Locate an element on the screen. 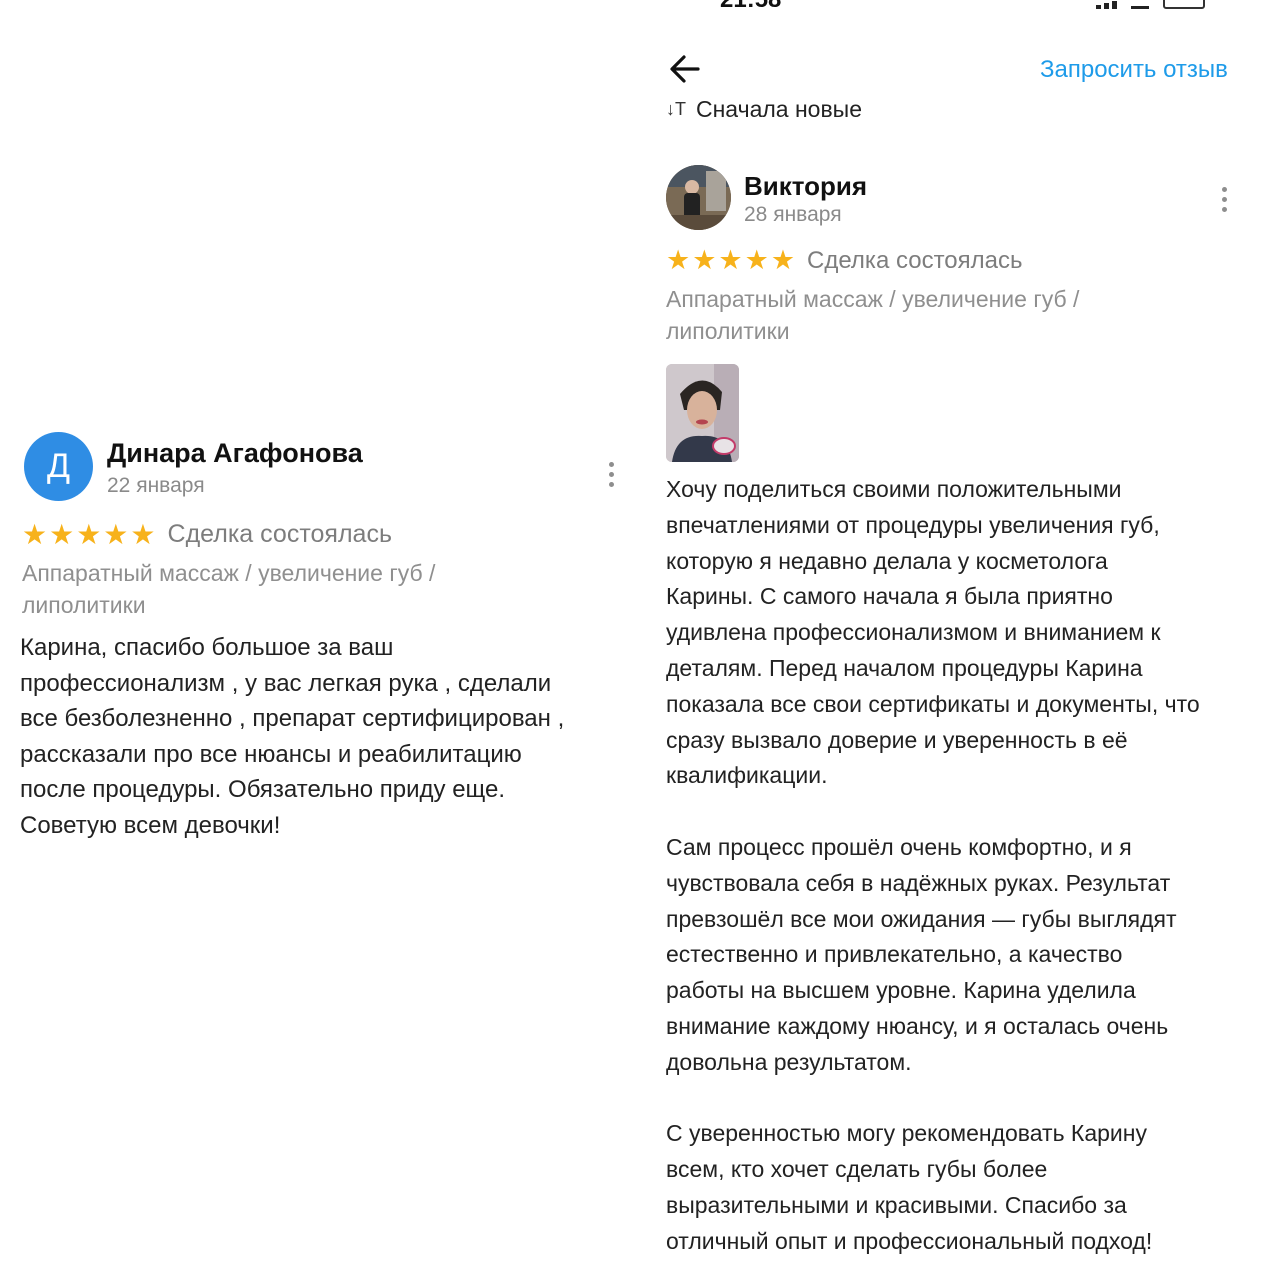 The height and width of the screenshot is (1280, 1280). review-author: Виктория is located at coordinates (805, 186).